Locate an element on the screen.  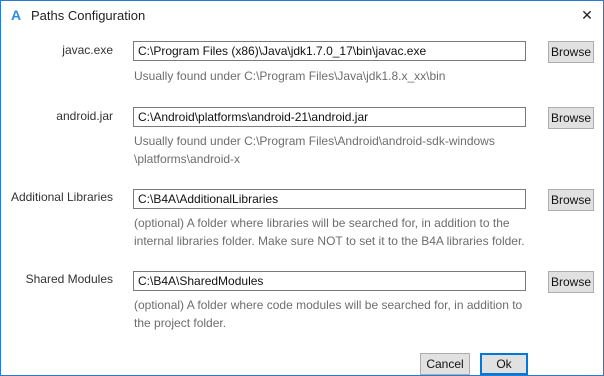
close-icon: ✕ is located at coordinates (587, 15).